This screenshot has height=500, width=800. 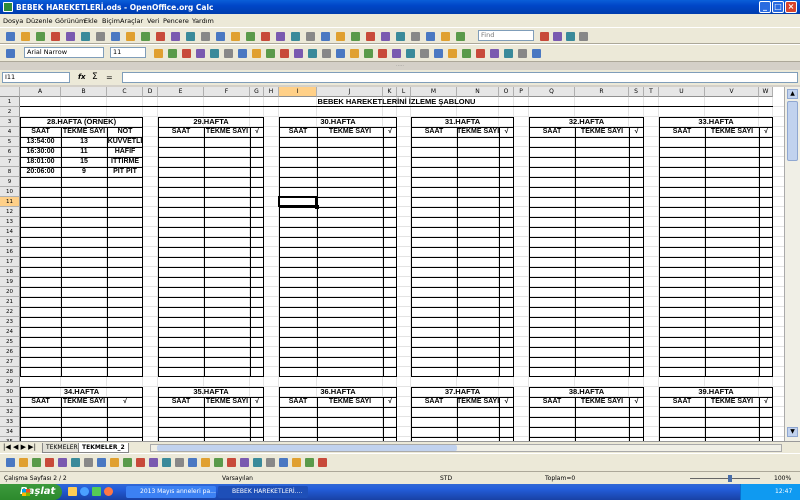 What do you see at coordinates (317, 207) in the screenshot?
I see `fill-handle` at bounding box center [317, 207].